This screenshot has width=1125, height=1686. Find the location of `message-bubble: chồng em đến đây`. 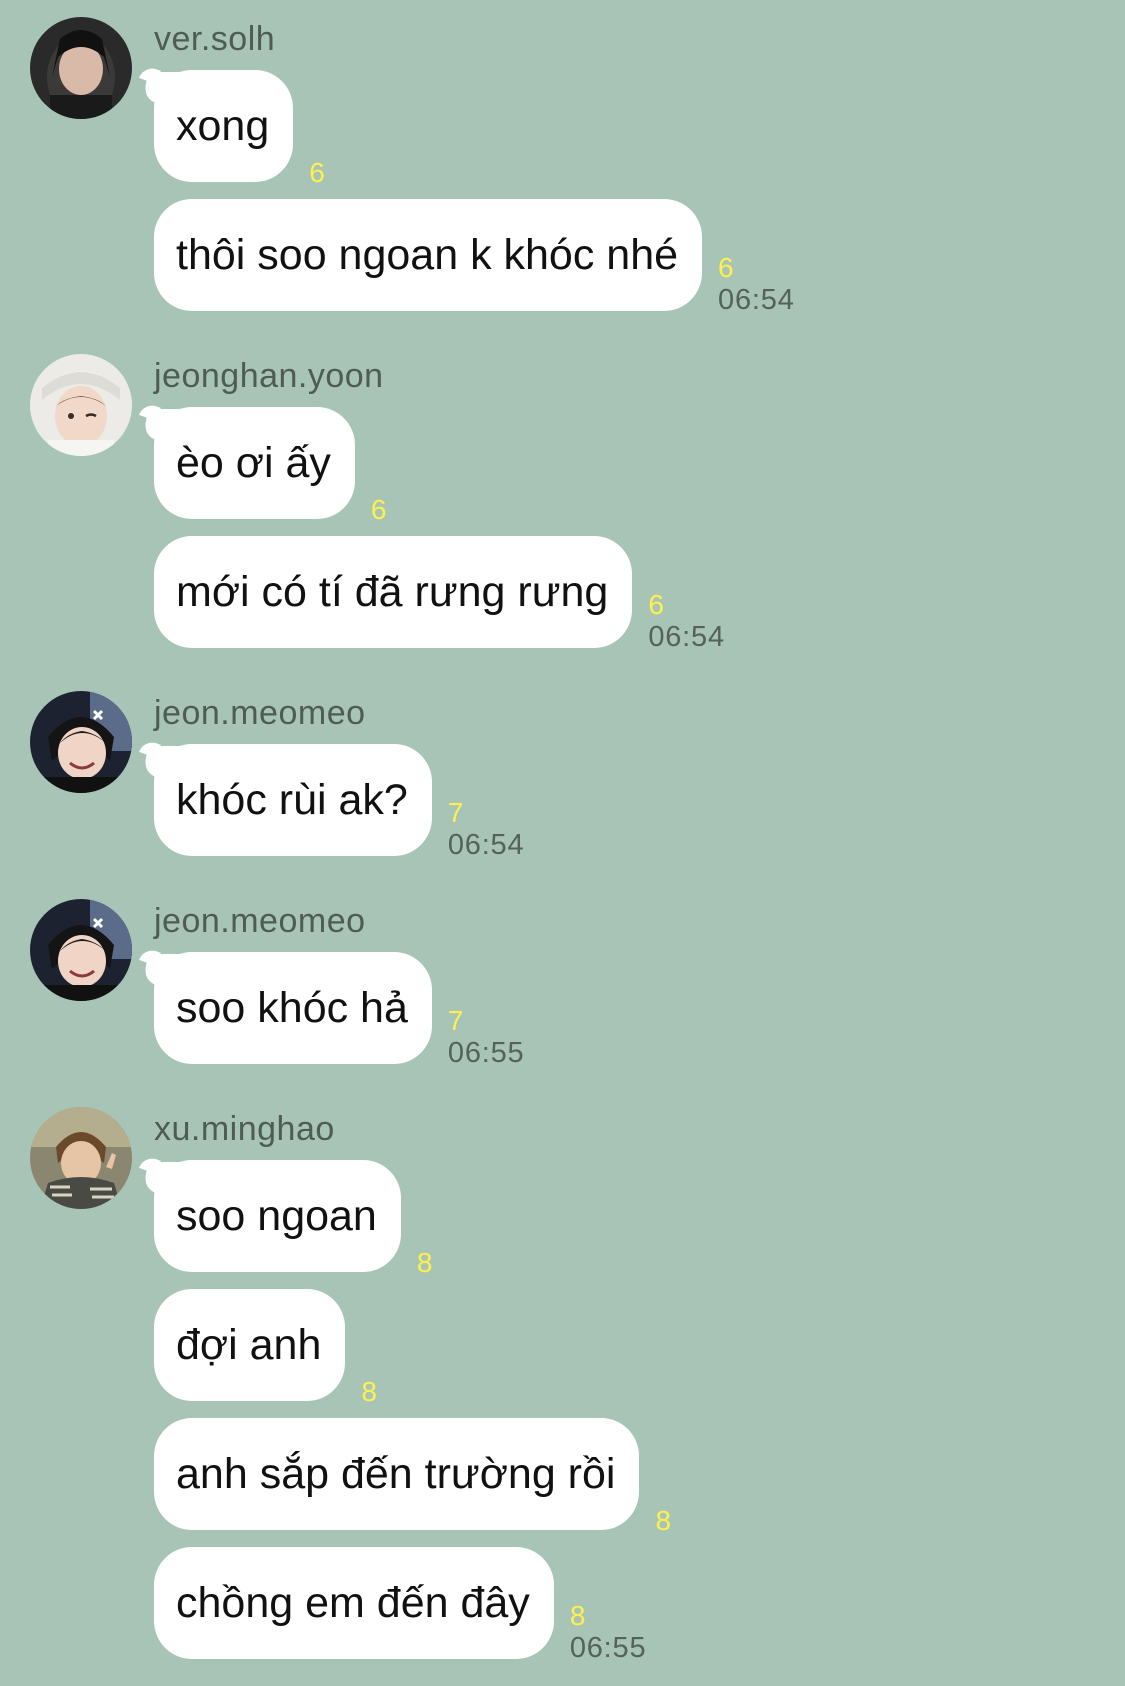

message-bubble: chồng em đến đây is located at coordinates (354, 1603).